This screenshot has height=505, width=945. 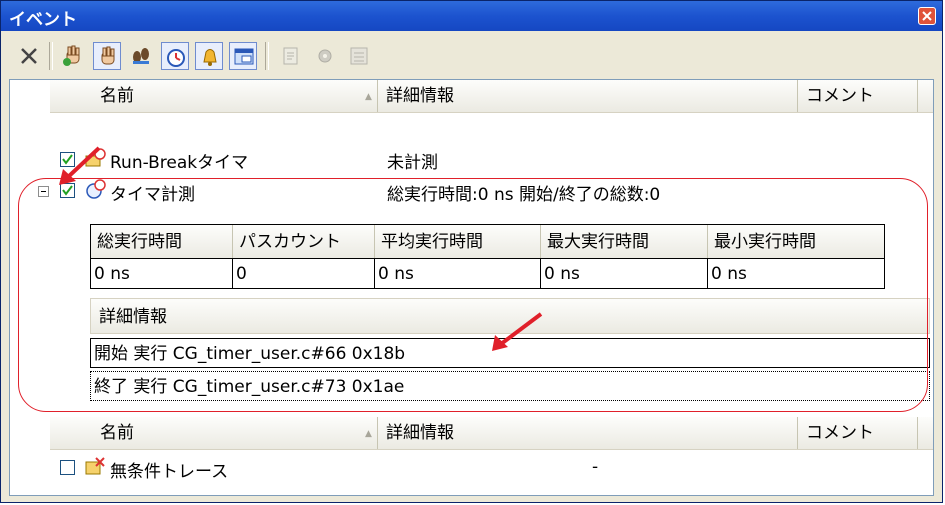 I want to click on close-button, so click(x=927, y=16).